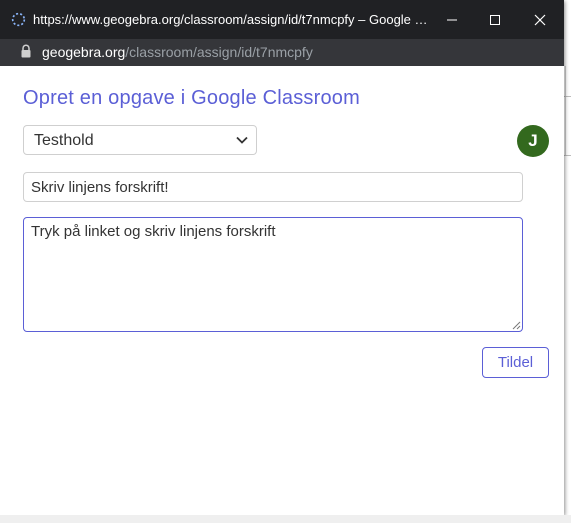 The height and width of the screenshot is (523, 571). I want to click on background-strip, so click(285, 519).